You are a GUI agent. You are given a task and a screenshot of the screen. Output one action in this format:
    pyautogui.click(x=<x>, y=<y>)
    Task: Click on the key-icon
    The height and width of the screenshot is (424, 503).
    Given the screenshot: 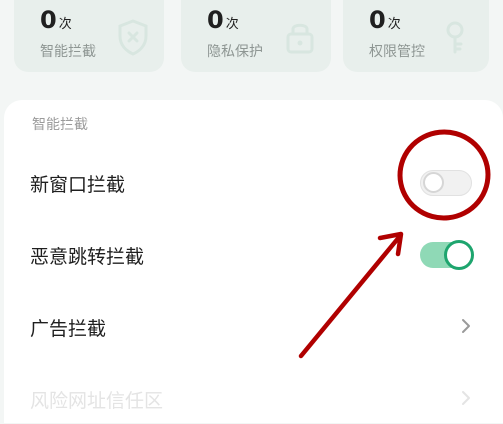 What is the action you would take?
    pyautogui.click(x=455, y=37)
    